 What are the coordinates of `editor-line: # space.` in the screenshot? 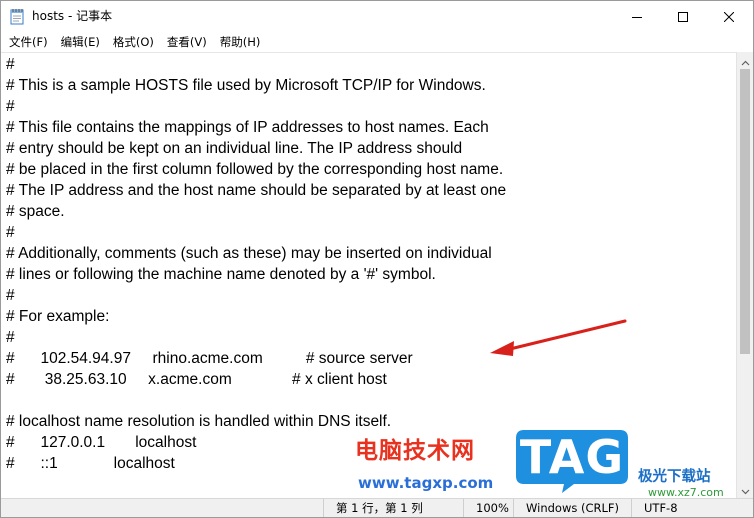 It's located at (35, 211).